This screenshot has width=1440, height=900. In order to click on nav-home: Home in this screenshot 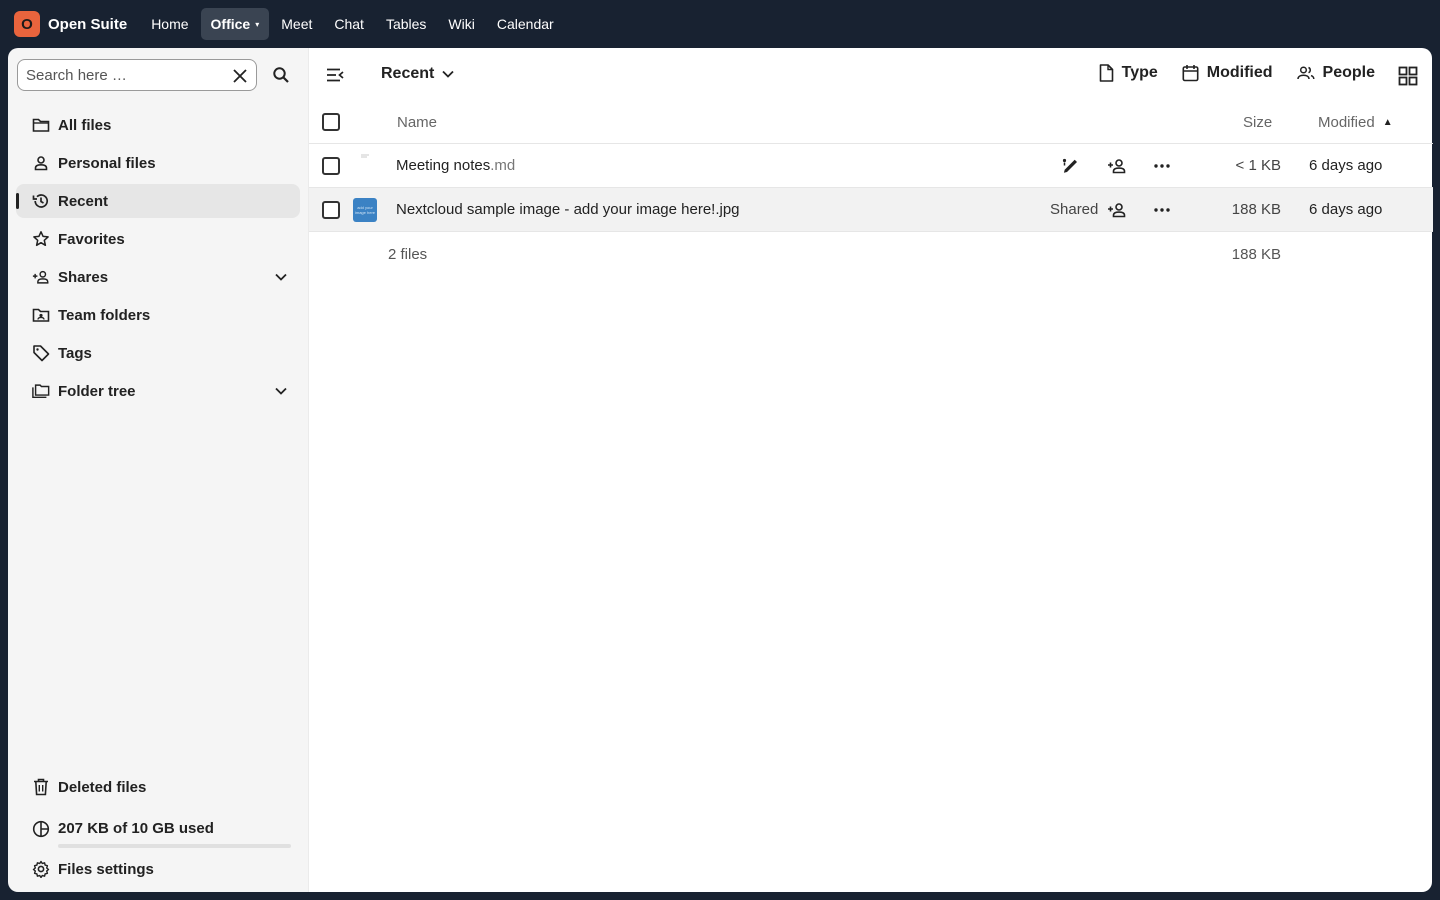, I will do `click(169, 24)`.